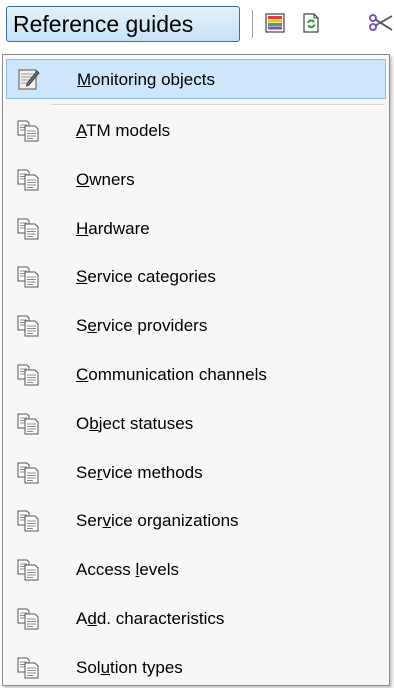 The width and height of the screenshot is (394, 688). I want to click on refresh-document-icon, so click(311, 23).